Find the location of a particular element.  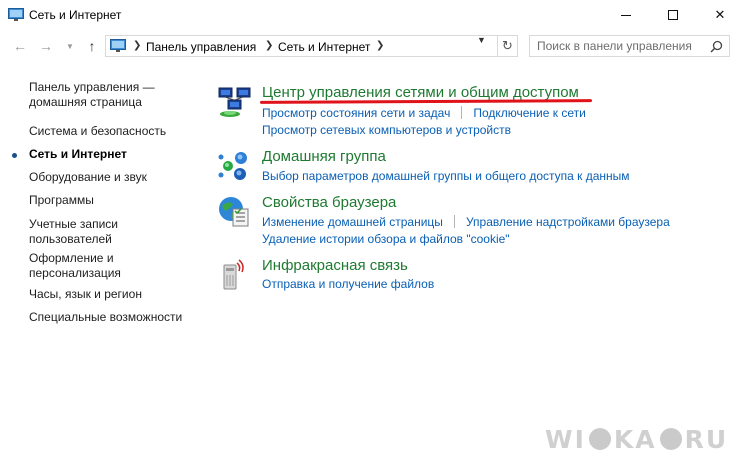

red-highlight-underline is located at coordinates (426, 101).